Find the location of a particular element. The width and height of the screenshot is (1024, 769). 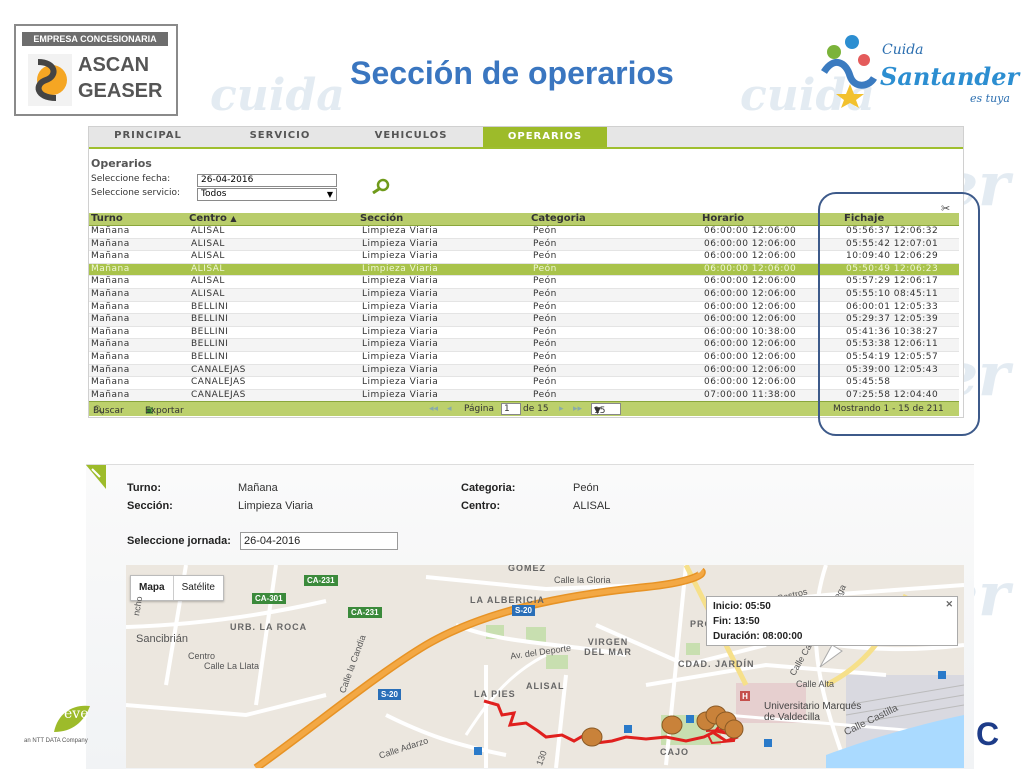

cuida-santander-logo: Cuida Santander es tuya is located at coordinates (920, 72).